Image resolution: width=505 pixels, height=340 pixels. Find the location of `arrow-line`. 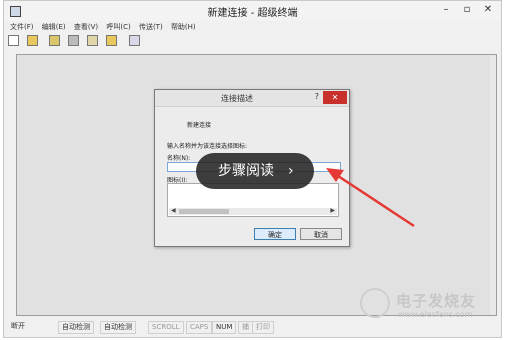

arrow-line is located at coordinates (373, 199).